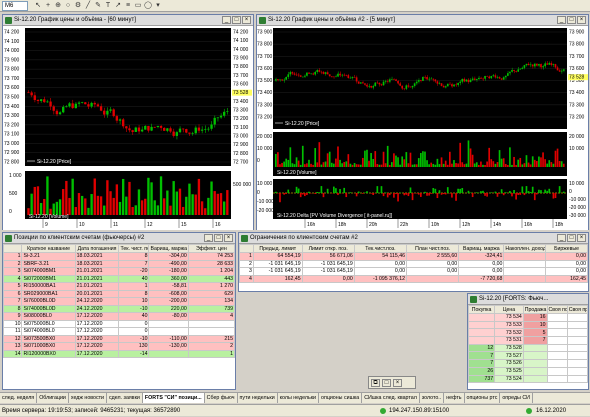  What do you see at coordinates (119, 272) in the screenshot?
I see `table-row: 3Si074000BM121.01.2021-20-180,001 204` at bounding box center [119, 272].